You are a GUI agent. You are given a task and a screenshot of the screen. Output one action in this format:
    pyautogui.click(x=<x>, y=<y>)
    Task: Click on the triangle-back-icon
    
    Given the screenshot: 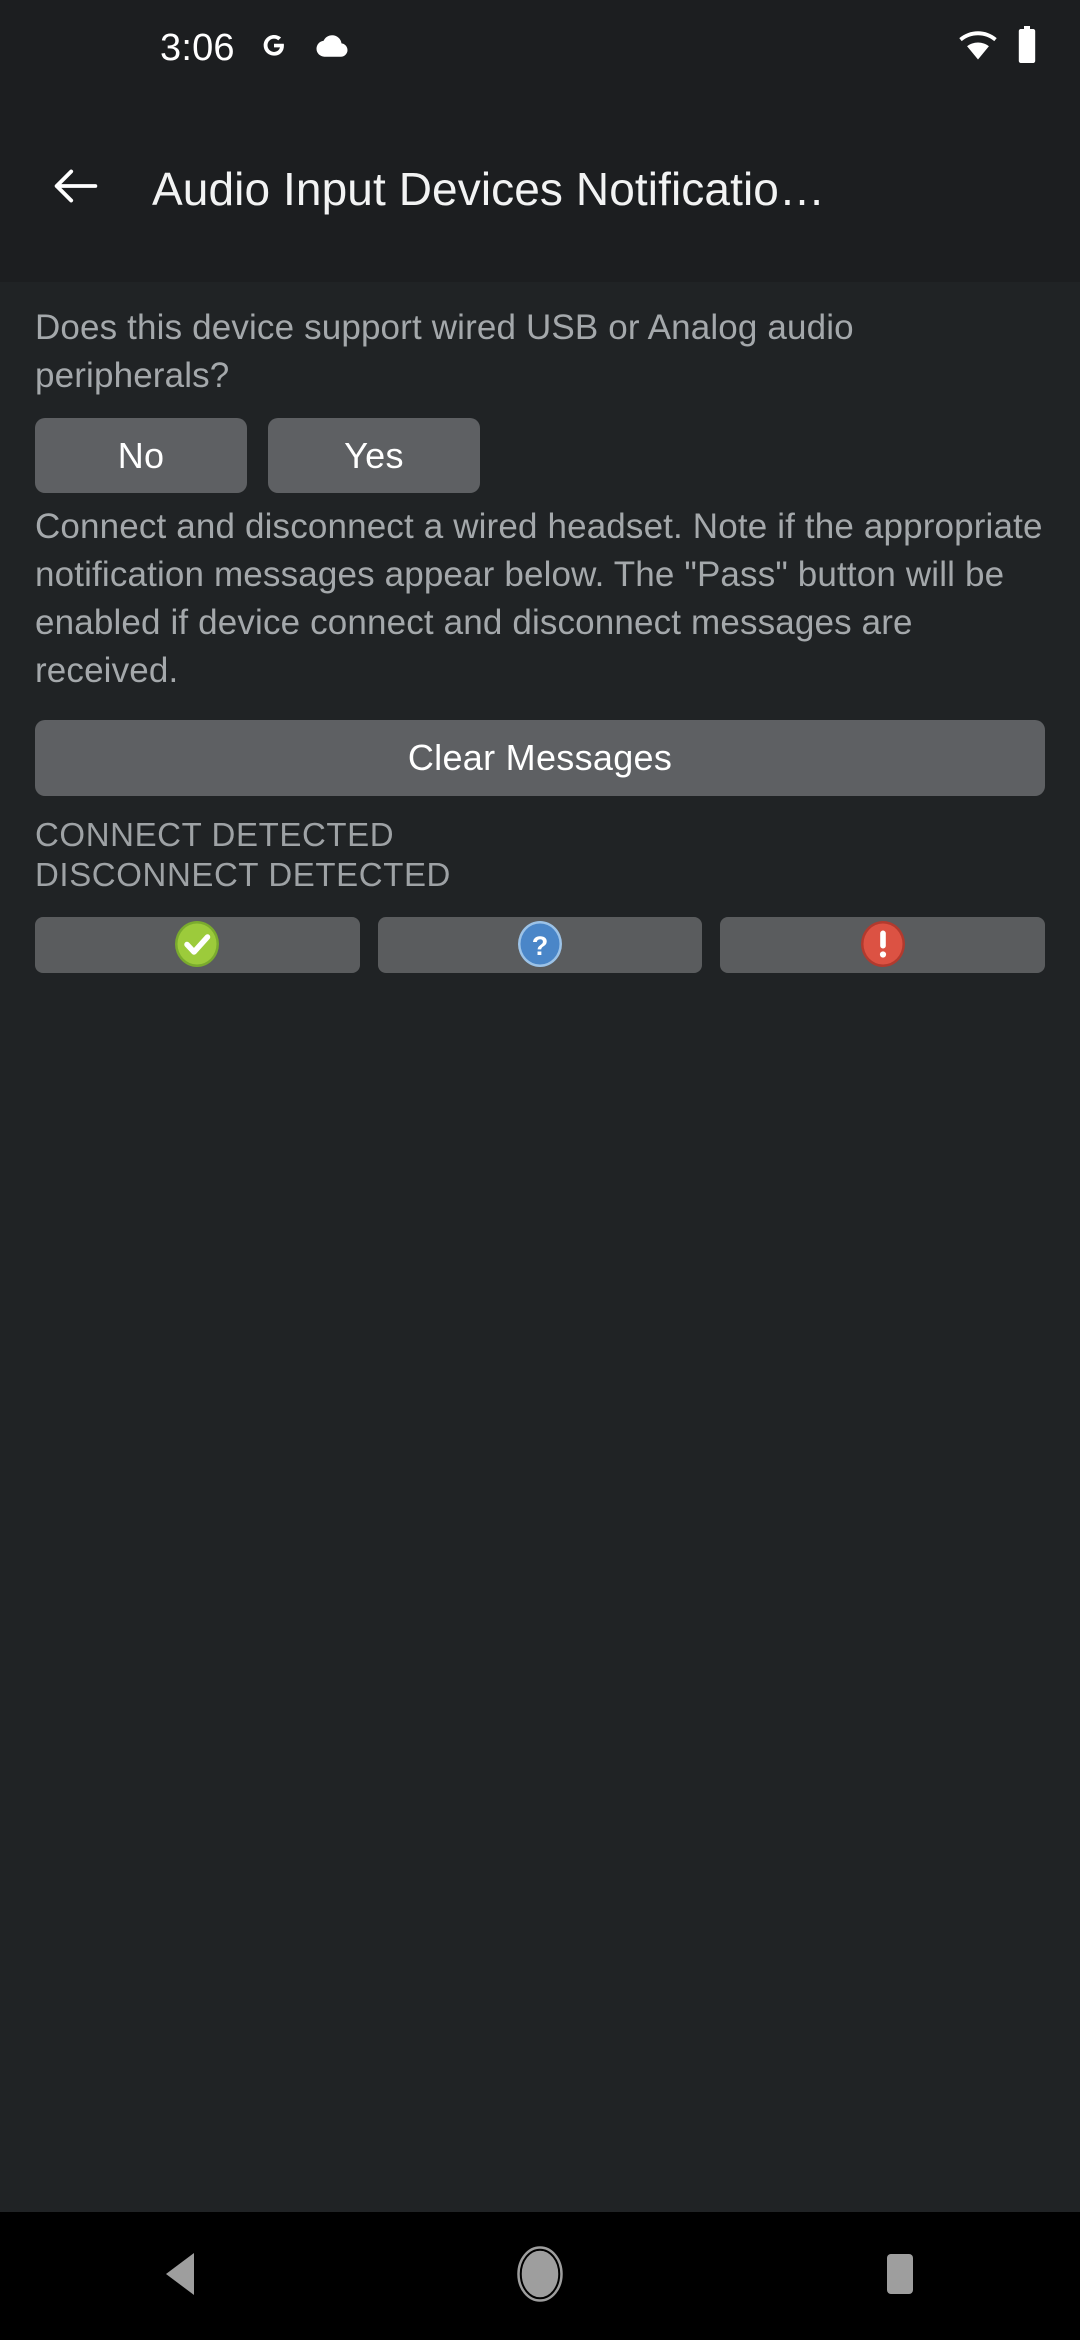 What is the action you would take?
    pyautogui.click(x=180, y=2276)
    